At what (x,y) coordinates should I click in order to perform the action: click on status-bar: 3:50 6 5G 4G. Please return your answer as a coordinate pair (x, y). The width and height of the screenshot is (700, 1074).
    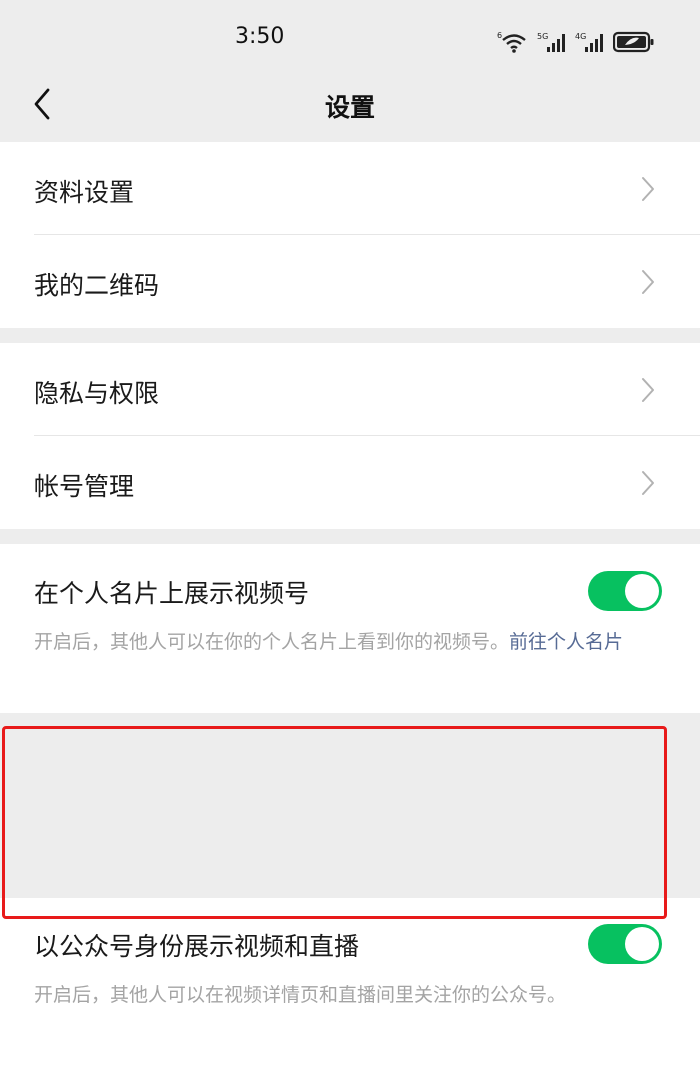
    Looking at the image, I should click on (350, 40).